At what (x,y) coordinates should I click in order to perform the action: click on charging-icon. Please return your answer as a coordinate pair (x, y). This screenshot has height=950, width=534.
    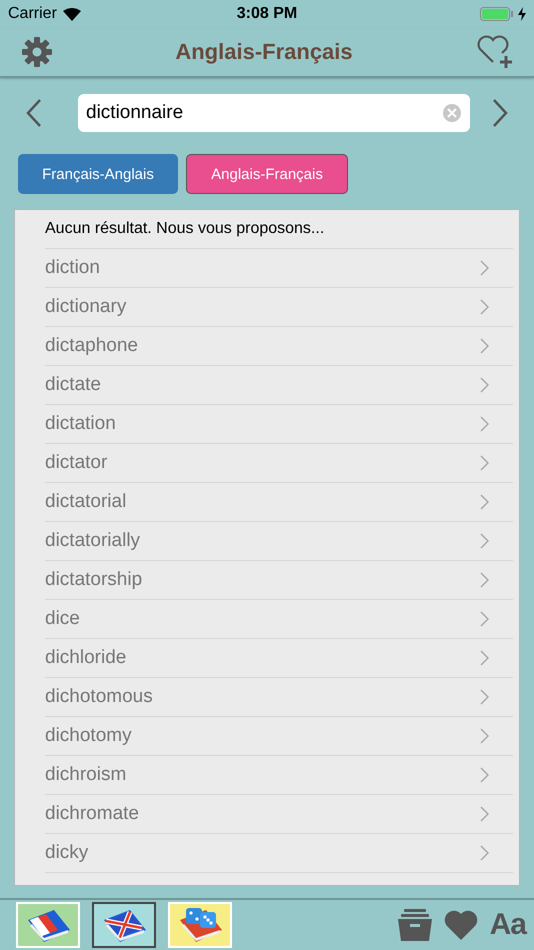
    Looking at the image, I should click on (522, 14).